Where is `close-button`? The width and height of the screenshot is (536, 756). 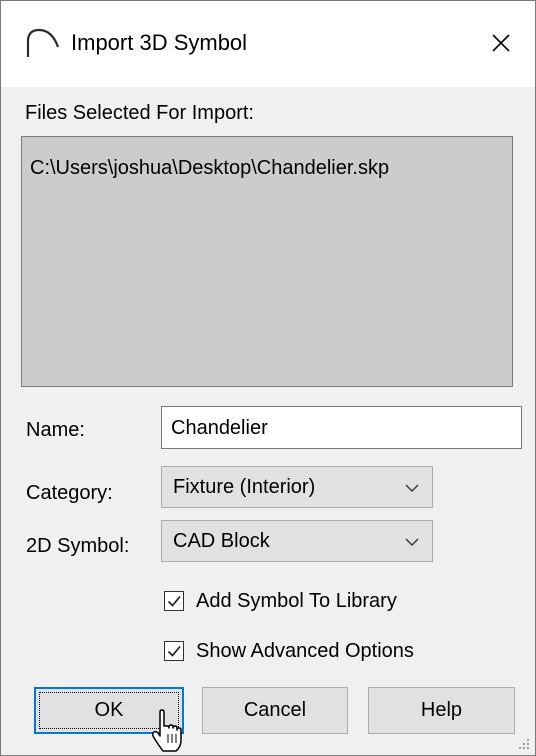 close-button is located at coordinates (501, 43).